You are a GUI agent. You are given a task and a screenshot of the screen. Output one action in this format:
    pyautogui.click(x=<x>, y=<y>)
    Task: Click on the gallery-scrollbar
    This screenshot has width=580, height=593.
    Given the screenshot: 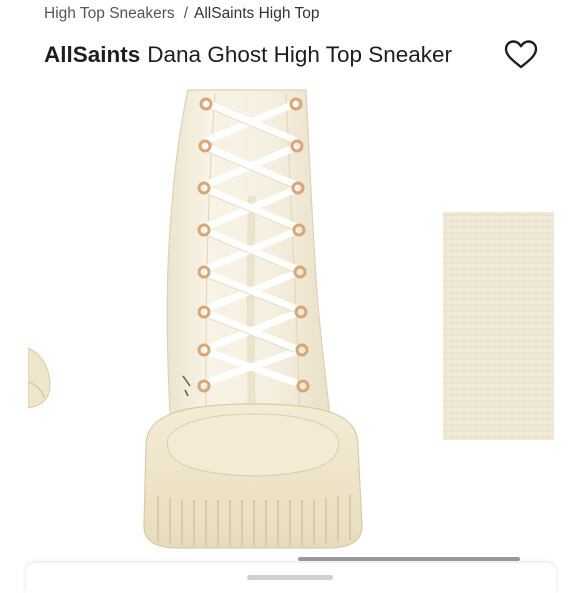 What is the action you would take?
    pyautogui.click(x=409, y=559)
    